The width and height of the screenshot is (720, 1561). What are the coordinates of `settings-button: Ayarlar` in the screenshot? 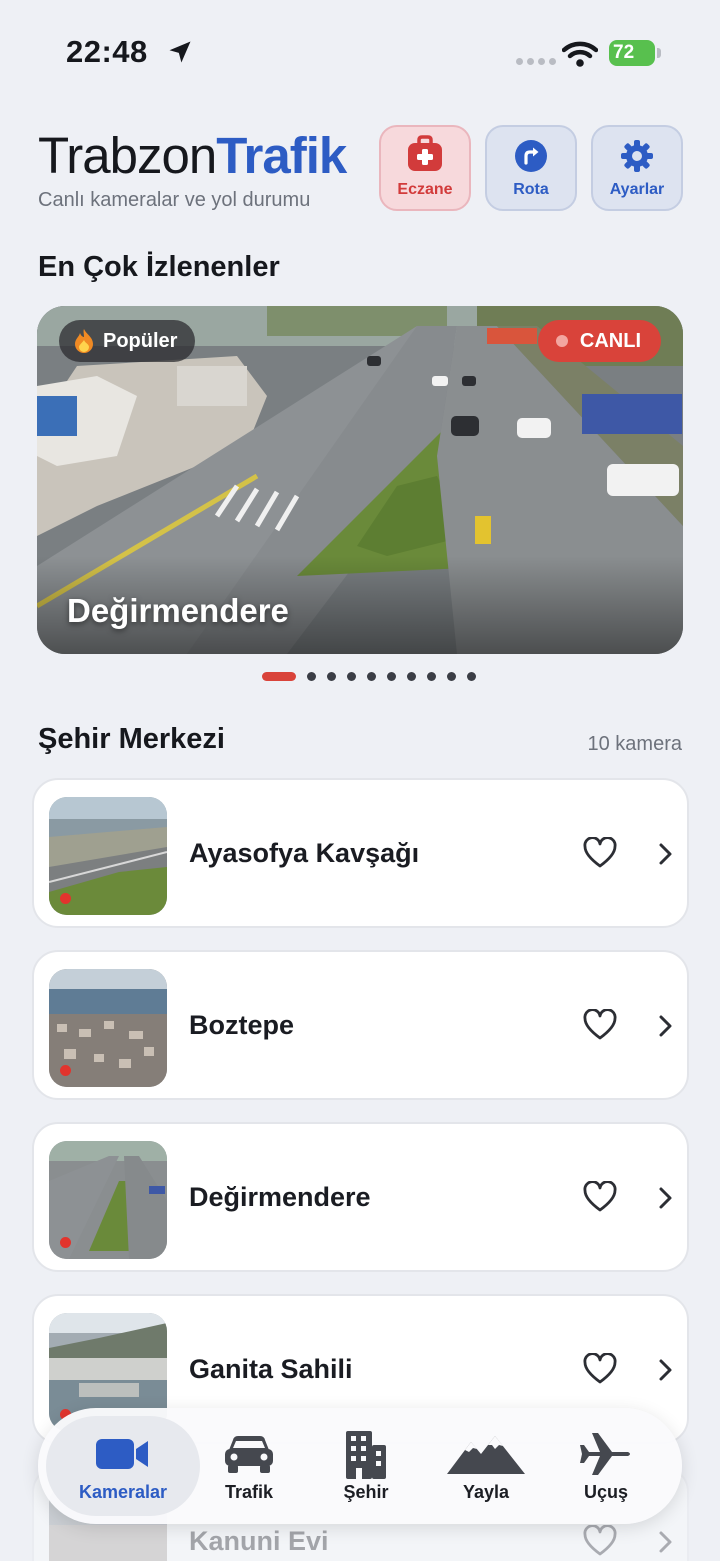 It's located at (637, 168).